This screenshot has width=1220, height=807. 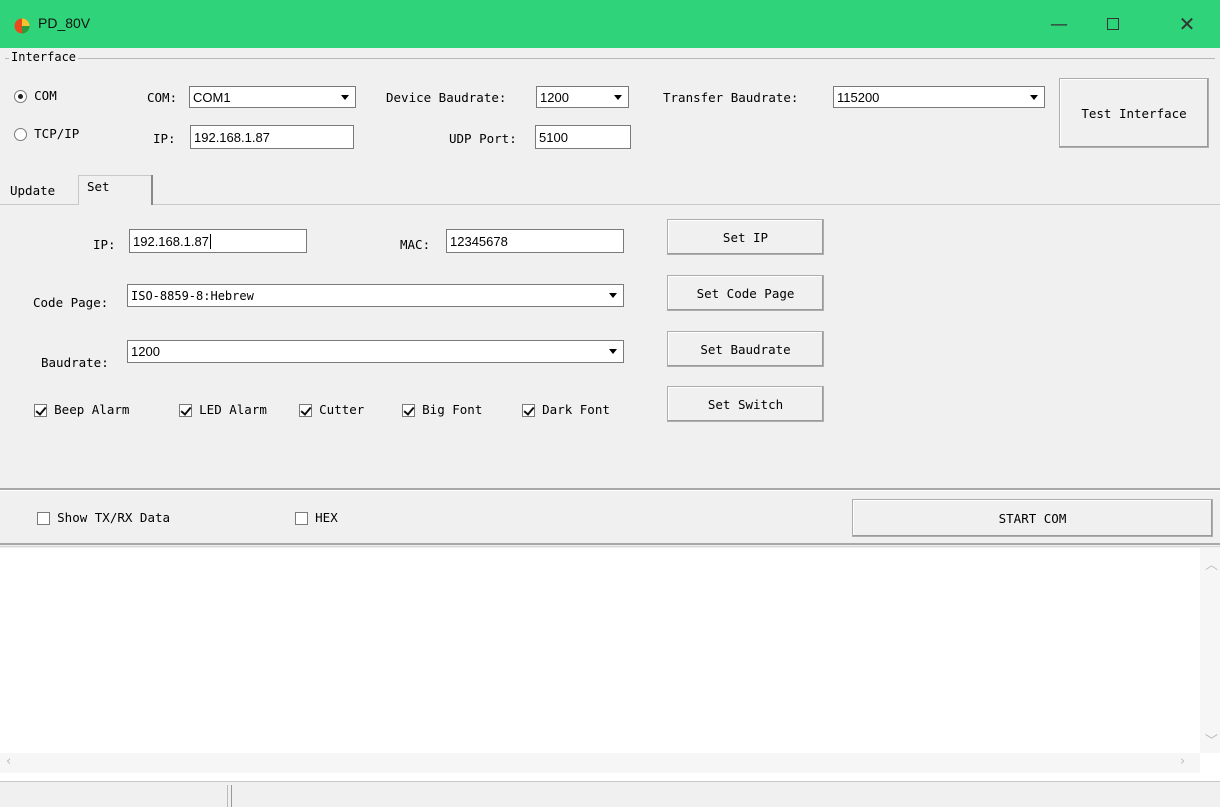 What do you see at coordinates (45, 95) in the screenshot?
I see `radio-com-label: COM` at bounding box center [45, 95].